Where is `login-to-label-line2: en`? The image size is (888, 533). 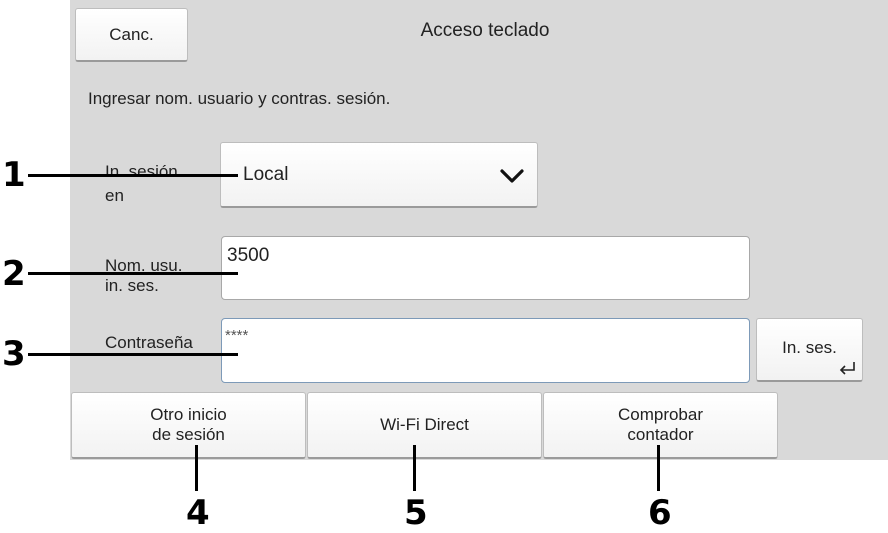
login-to-label-line2: en is located at coordinates (114, 195).